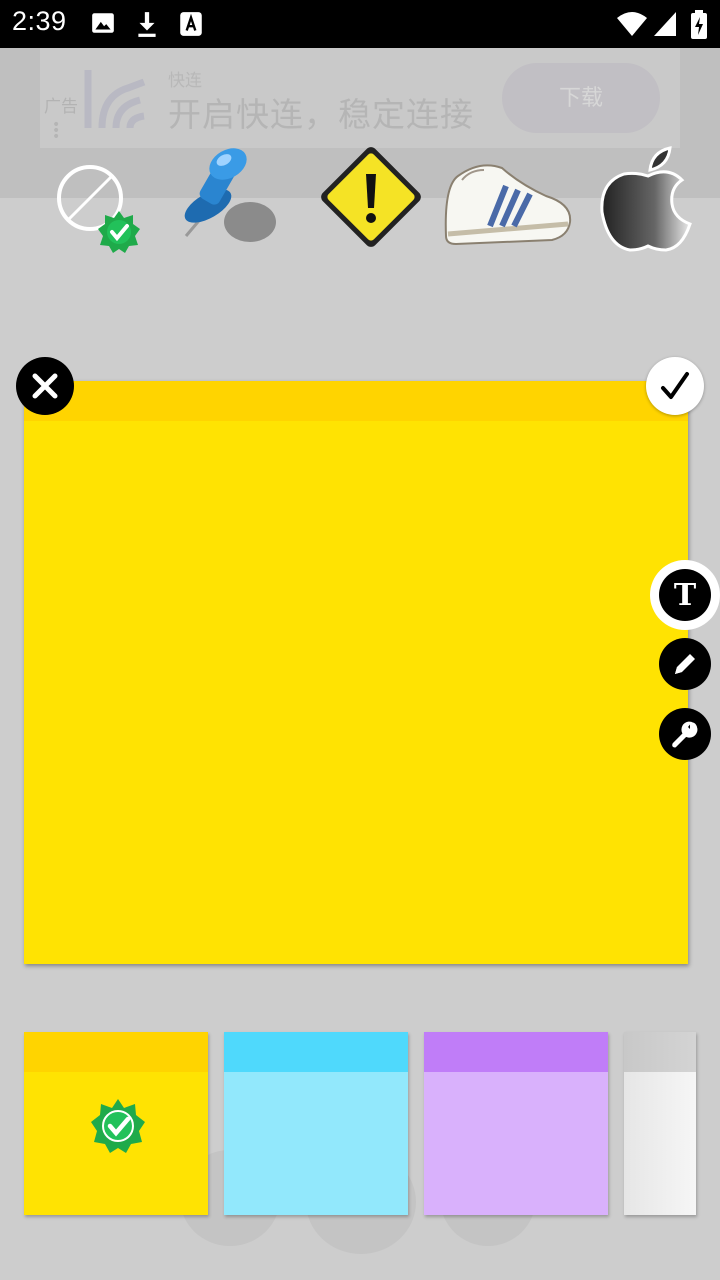  I want to click on sticker-warning, so click(370, 199).